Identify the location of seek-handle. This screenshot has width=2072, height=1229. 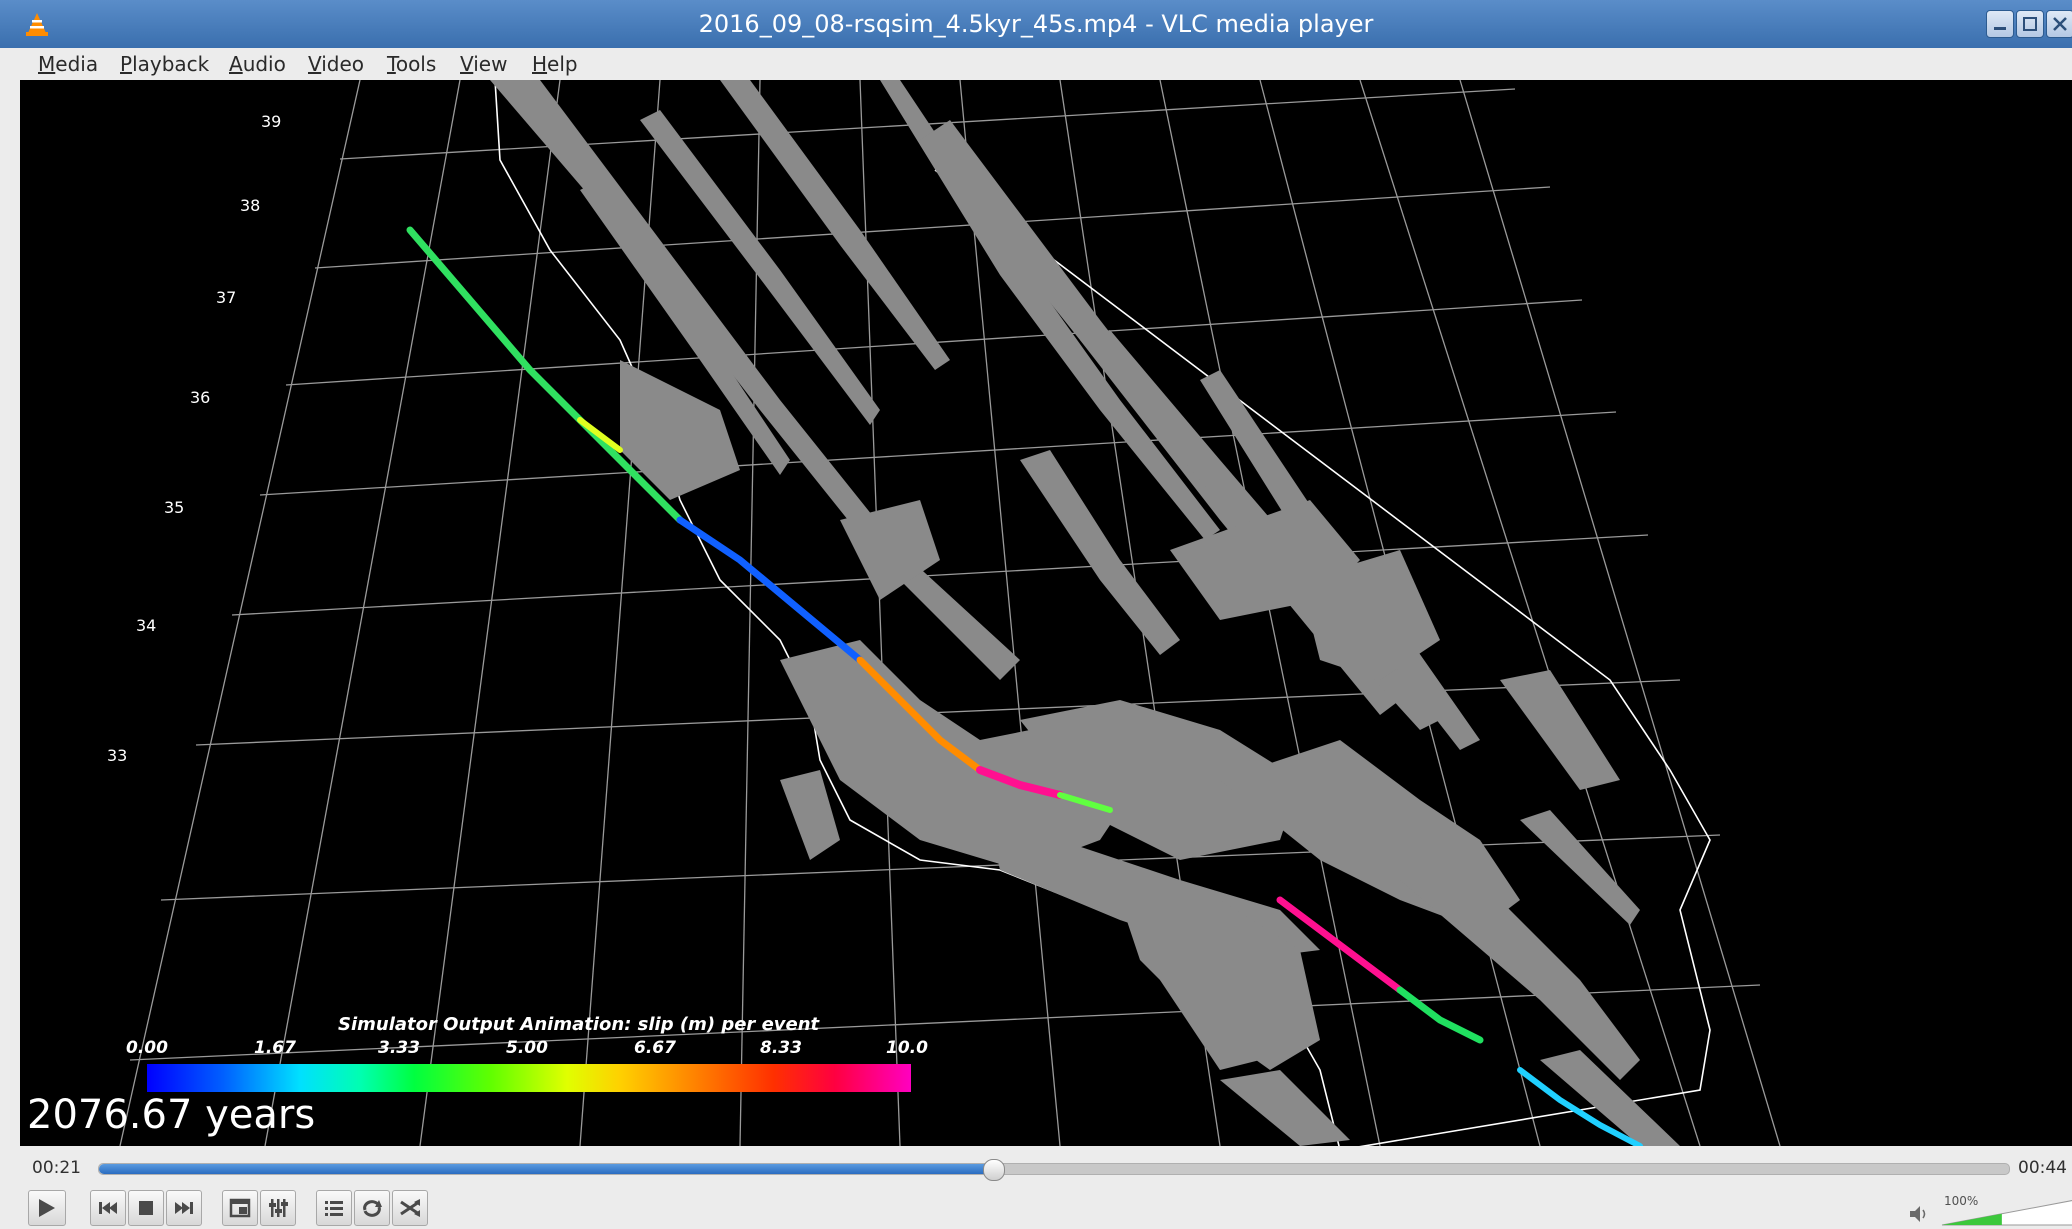
(993, 1170).